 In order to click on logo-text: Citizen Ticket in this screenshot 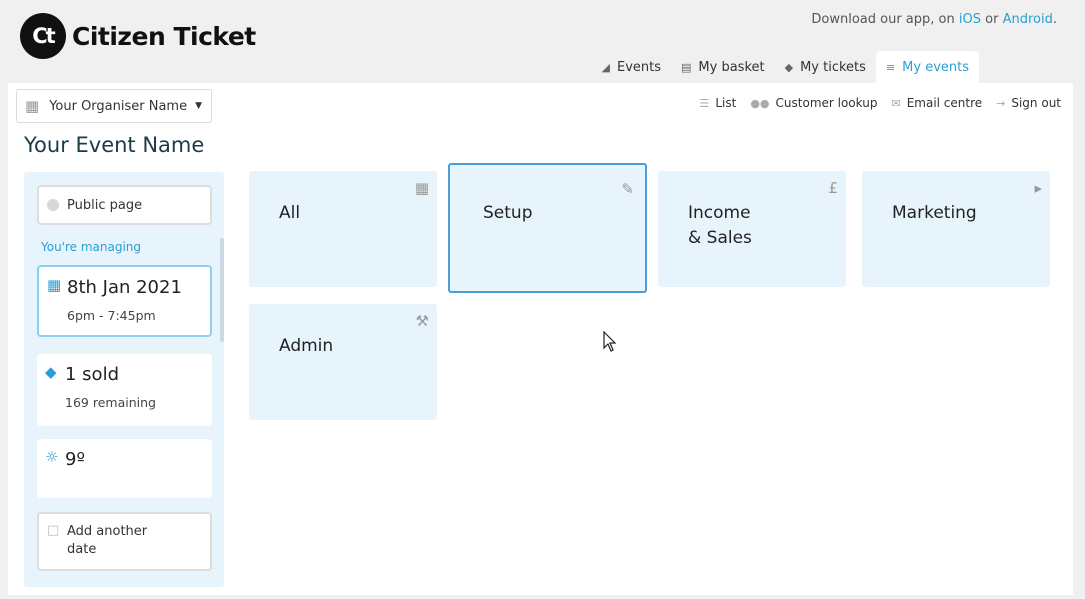, I will do `click(164, 36)`.